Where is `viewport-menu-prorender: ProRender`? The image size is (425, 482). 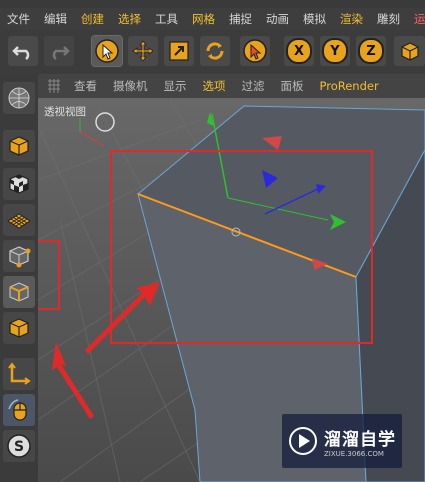
viewport-menu-prorender: ProRender is located at coordinates (349, 86).